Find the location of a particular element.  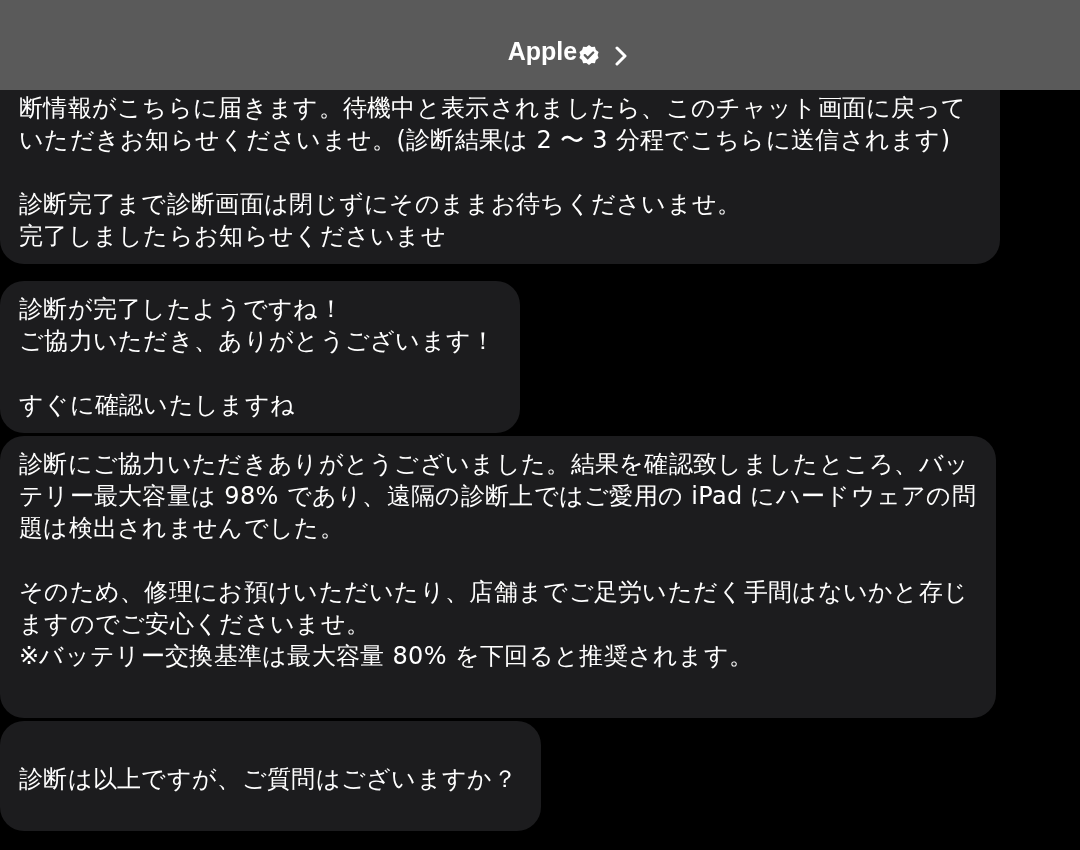

message-line: テリー最大容量は 98% であり、遠隔の診断上ではご愛用の iPad にハードウェアの問 is located at coordinates (498, 496).